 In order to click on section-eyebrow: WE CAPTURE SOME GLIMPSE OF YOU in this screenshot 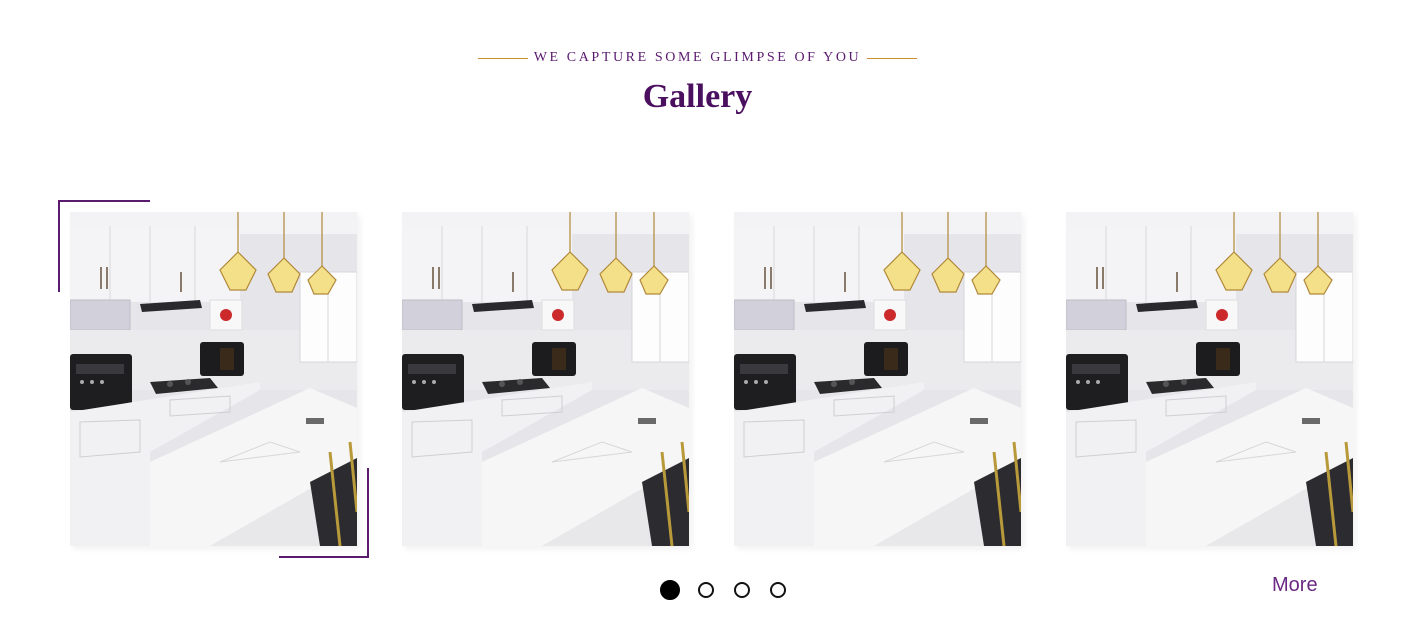, I will do `click(697, 58)`.